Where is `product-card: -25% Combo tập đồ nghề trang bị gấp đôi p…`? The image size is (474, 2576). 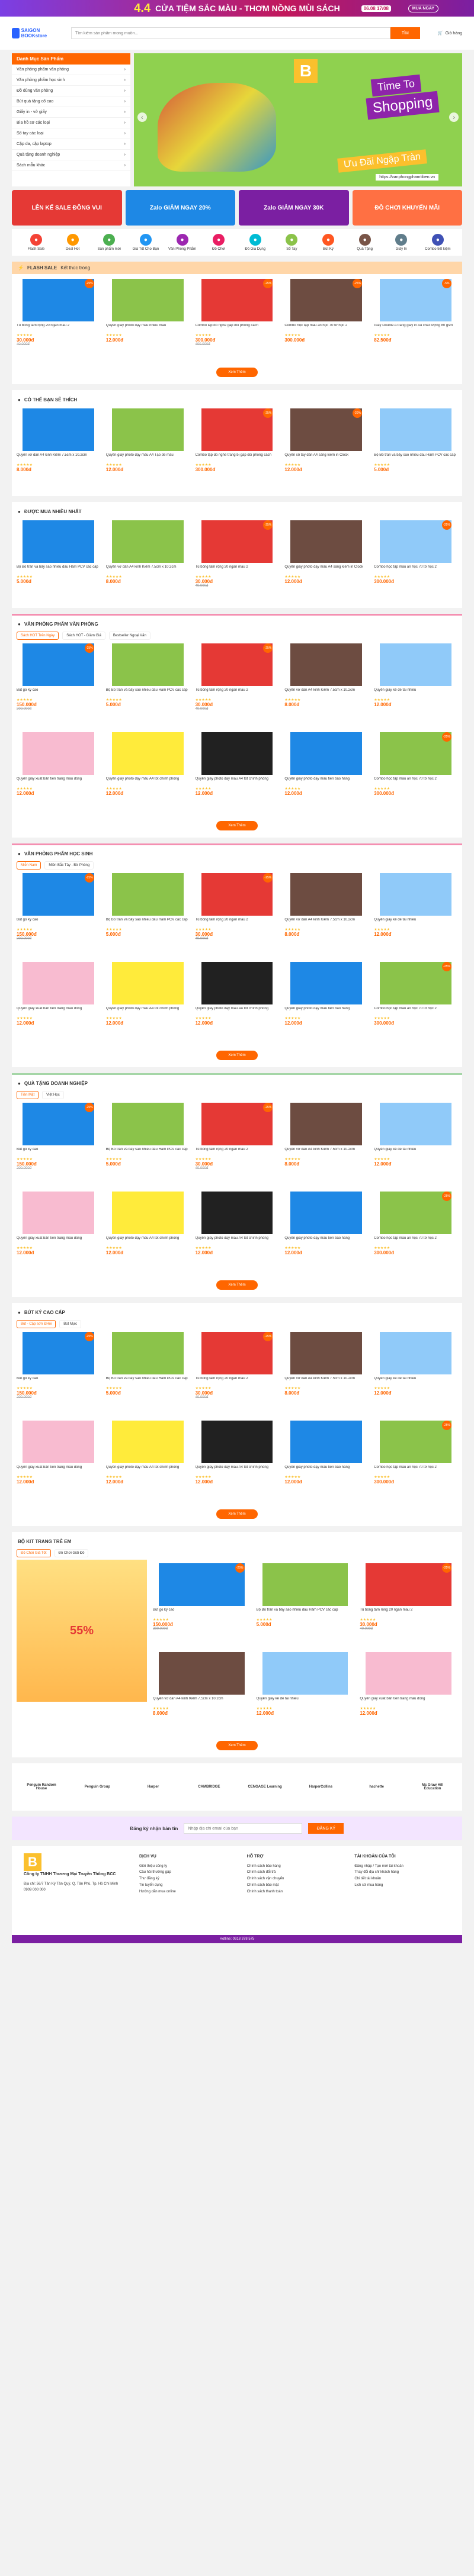 product-card: -25% Combo tập đồ nghề trang bị gấp đôi p… is located at coordinates (237, 450).